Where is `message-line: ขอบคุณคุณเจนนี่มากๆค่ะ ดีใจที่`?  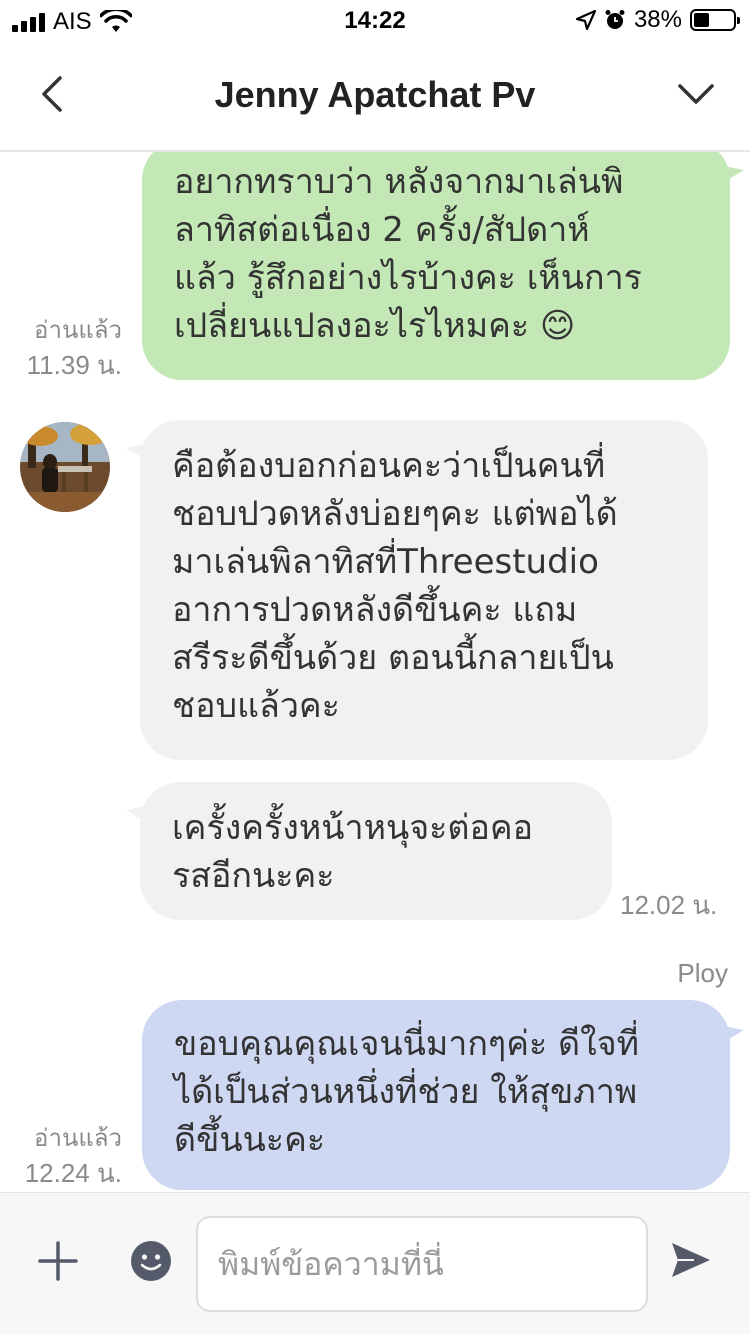
message-line: ขอบคุณคุณเจนนี่มากๆค่ะ ดีใจที่ is located at coordinates (407, 1044).